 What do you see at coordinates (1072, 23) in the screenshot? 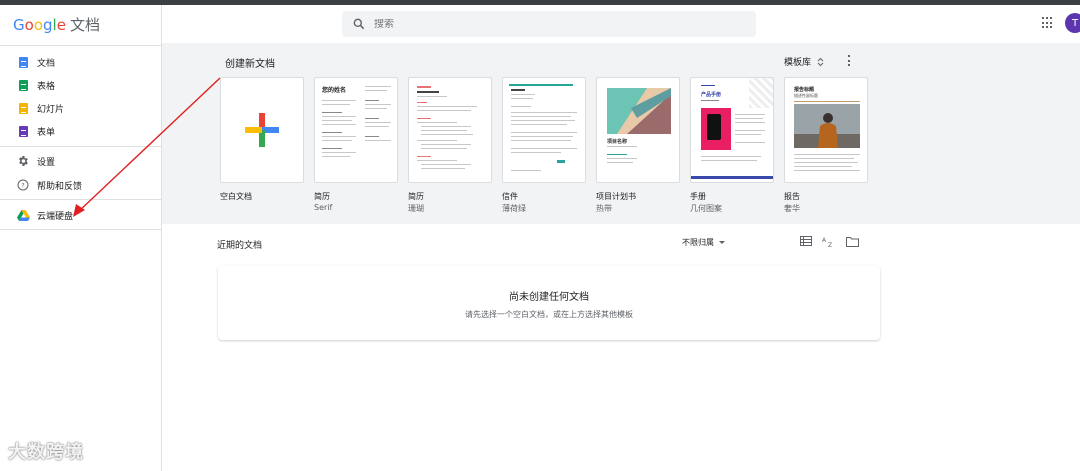
I see `account-avatar: T` at bounding box center [1072, 23].